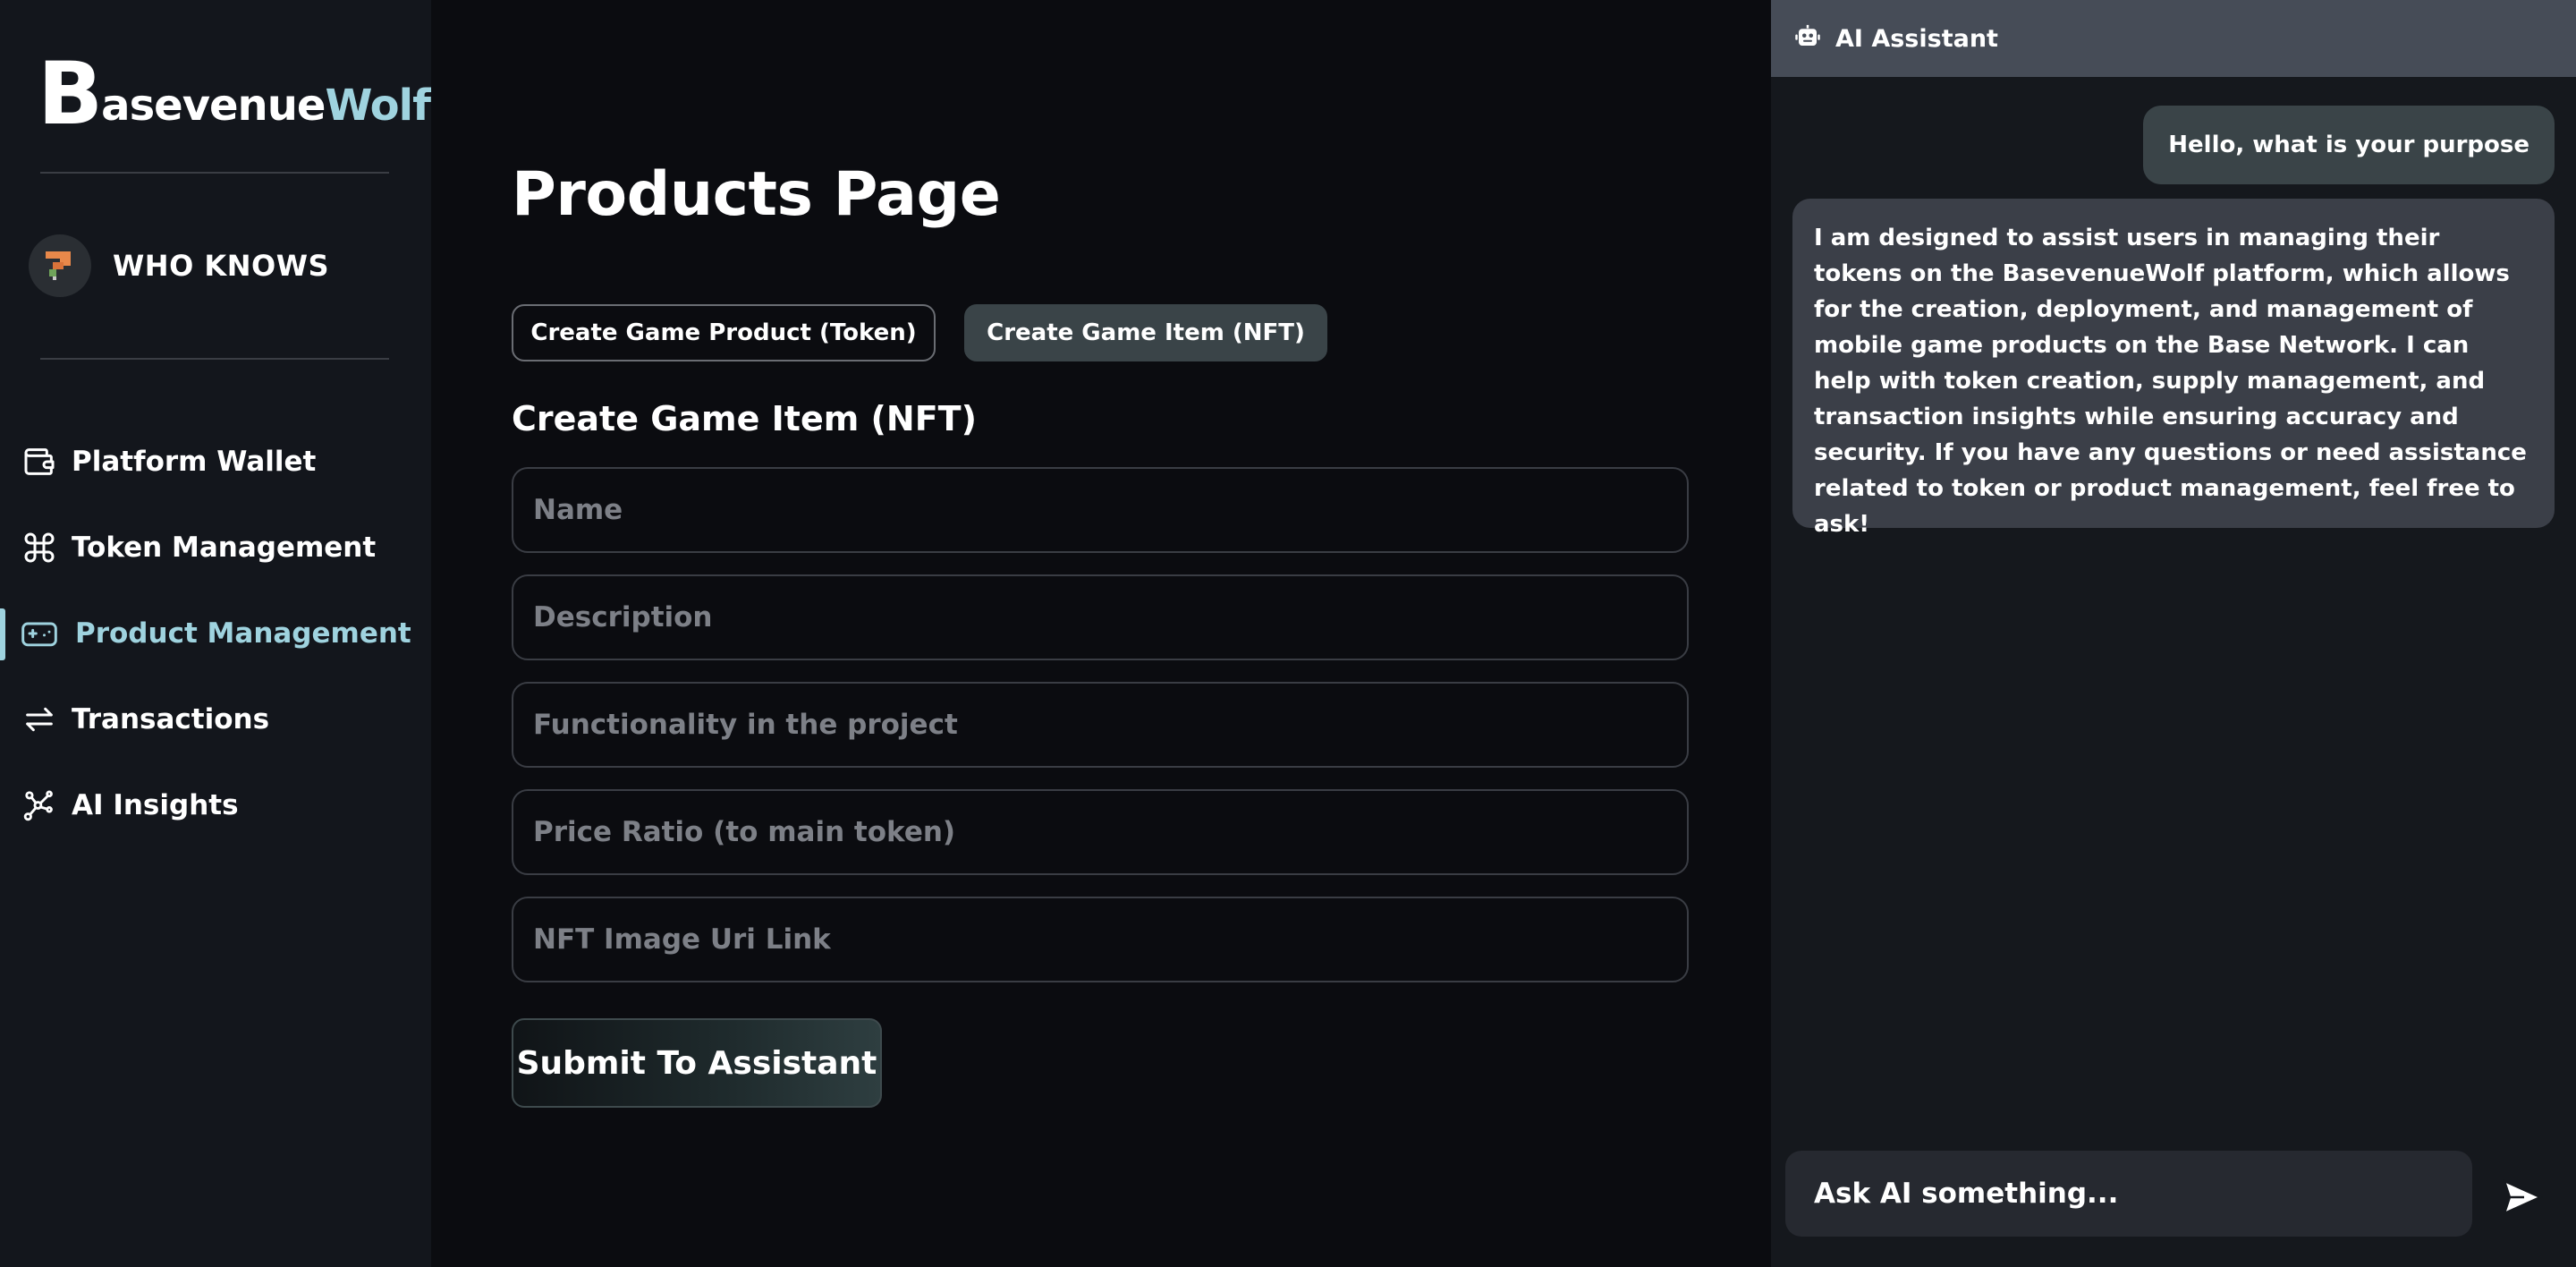 This screenshot has height=1267, width=2576. I want to click on sidebar-item-product-management: Product Management, so click(215, 634).